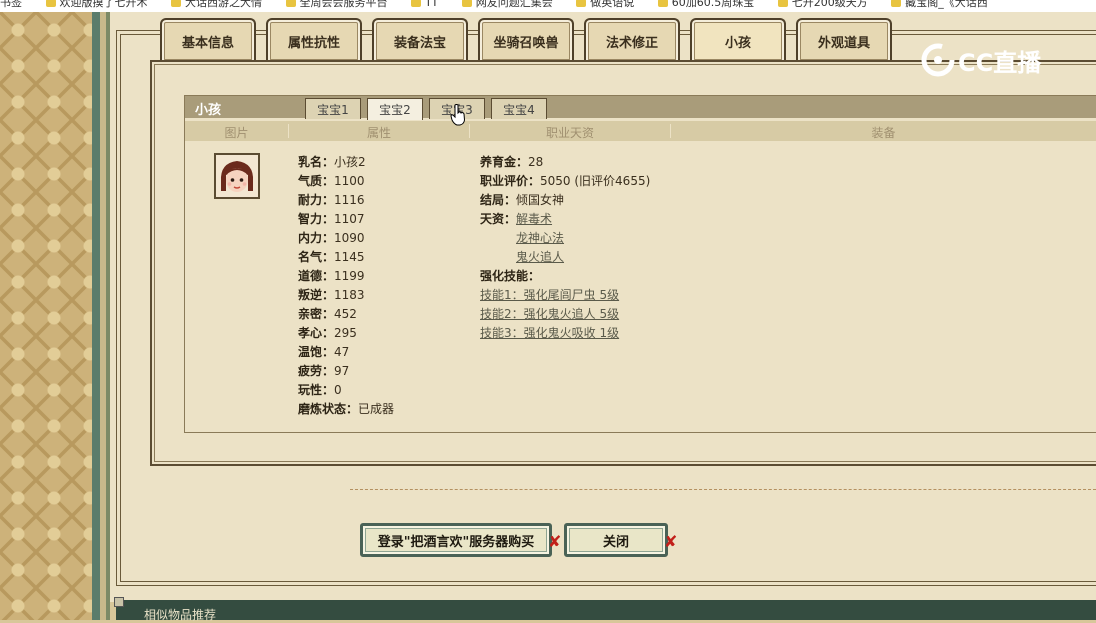  I want to click on talent-link: 解毒术, so click(534, 219).